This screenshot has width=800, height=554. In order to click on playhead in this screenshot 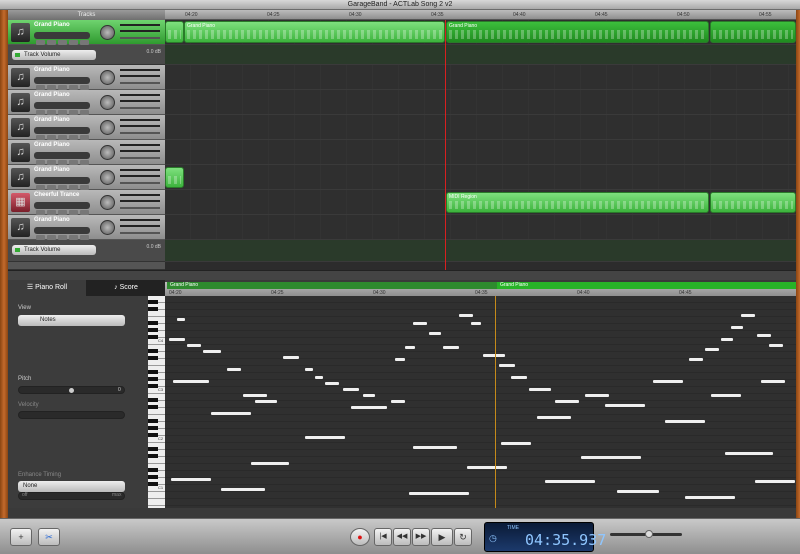, I will do `click(445, 145)`.